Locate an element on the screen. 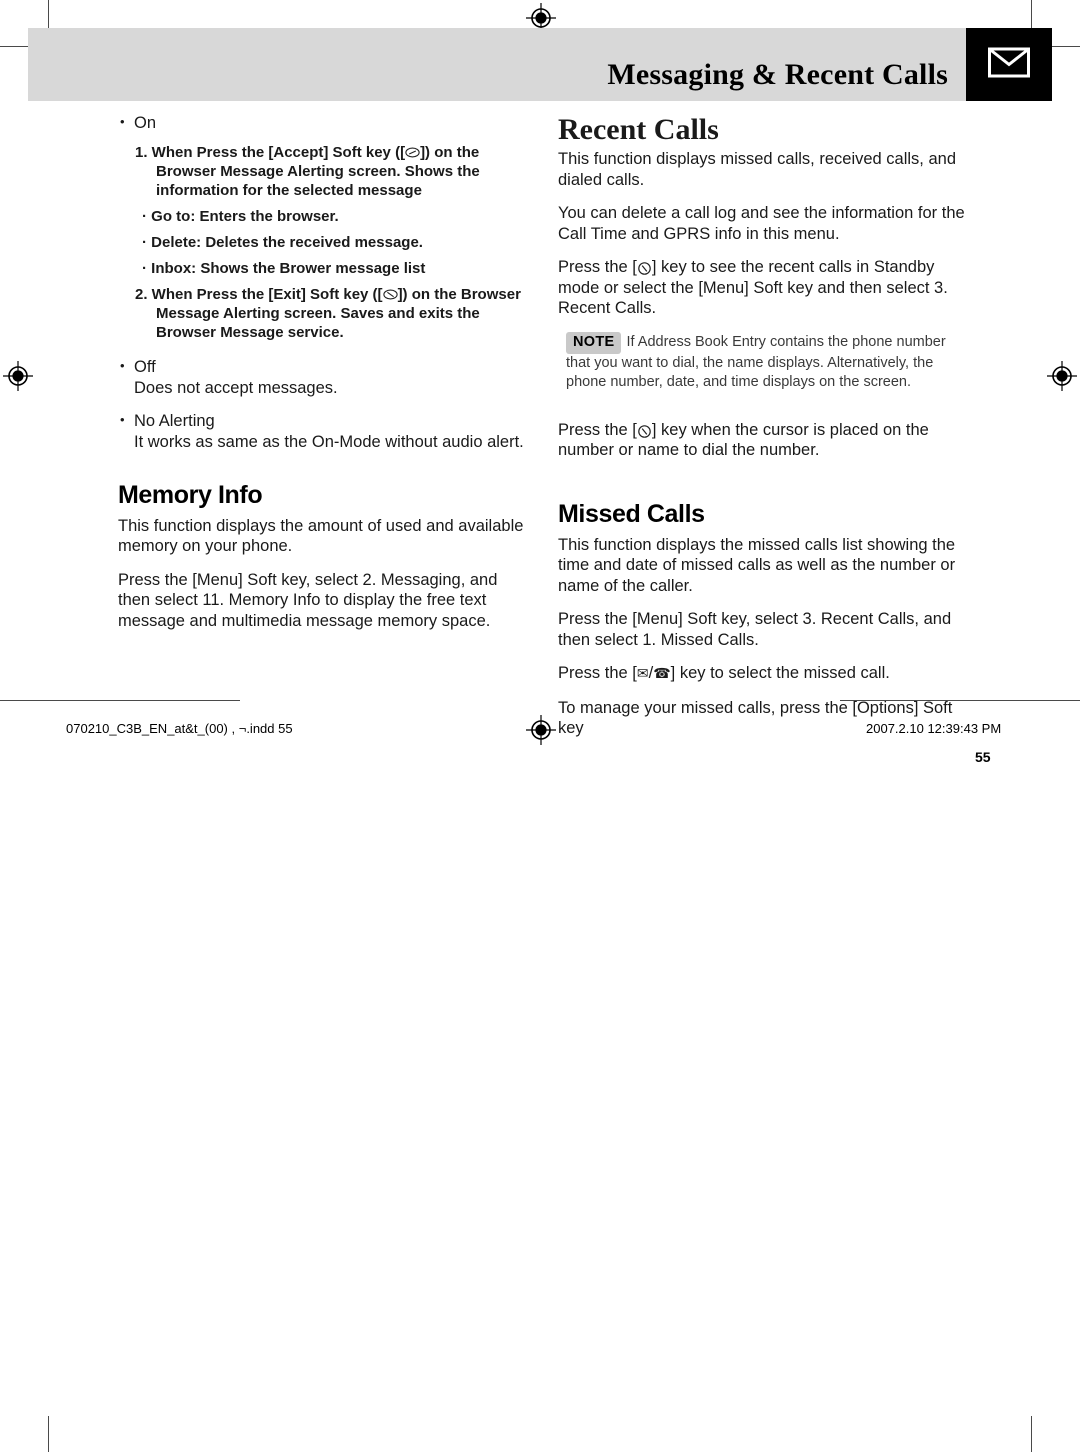  sub-item-inbox: · Inbox: Shows the Brower message list is located at coordinates (284, 268).